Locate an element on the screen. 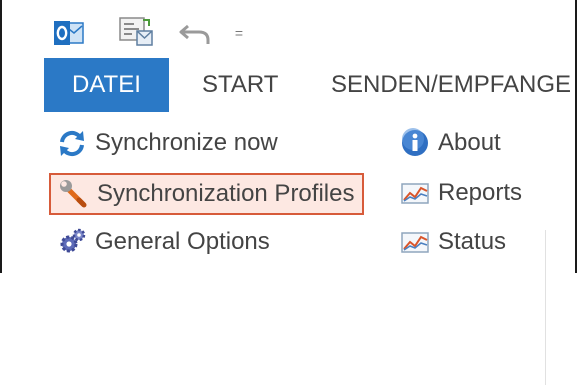 The width and height of the screenshot is (577, 385). ribbon-tab-bar: DATEI START SENDEN/EMPFANGE is located at coordinates (288, 85).